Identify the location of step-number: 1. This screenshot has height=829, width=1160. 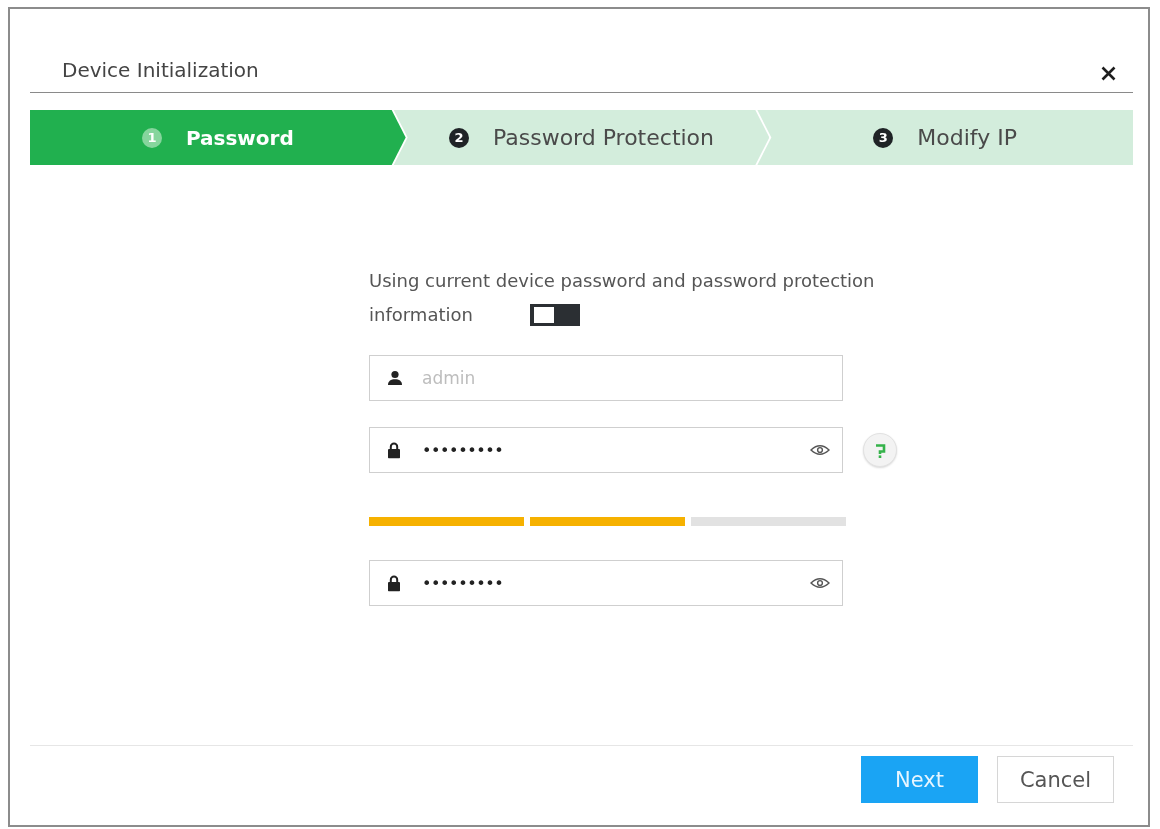
(151, 137).